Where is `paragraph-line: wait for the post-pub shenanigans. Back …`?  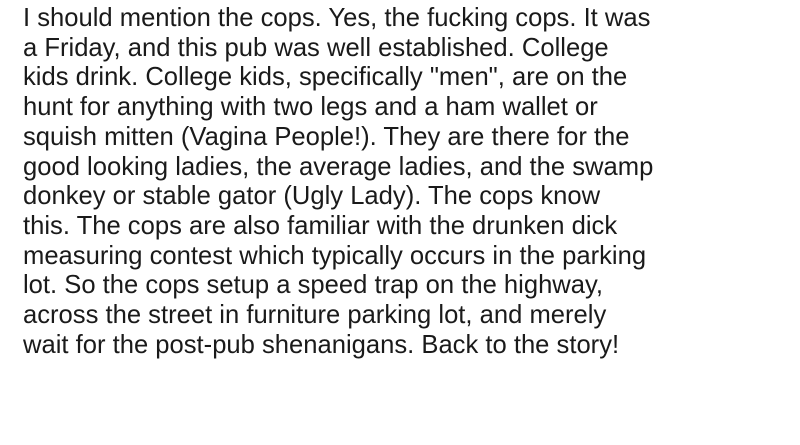 paragraph-line: wait for the post-pub shenanigans. Back … is located at coordinates (321, 344).